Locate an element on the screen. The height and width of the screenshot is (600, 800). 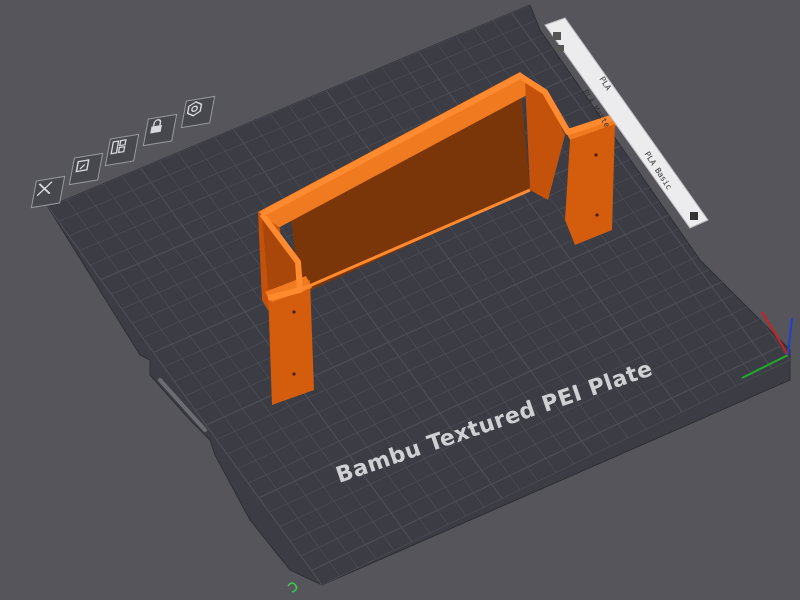
lock-button is located at coordinates (160, 130).